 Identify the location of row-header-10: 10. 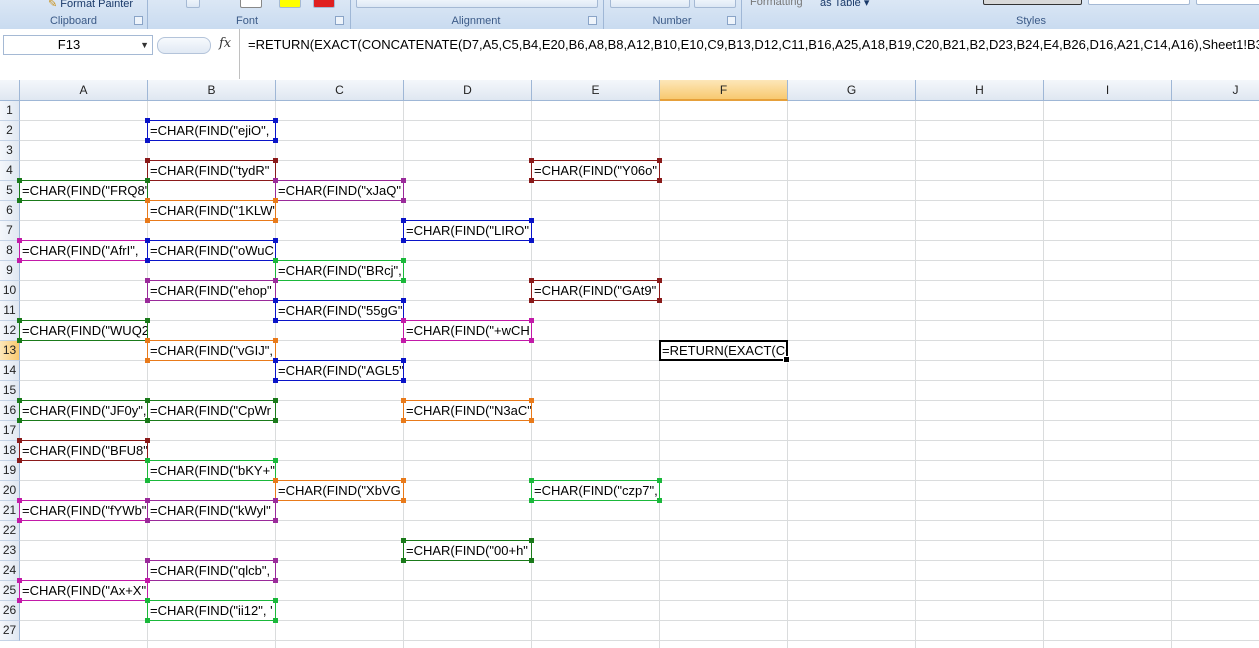
(10, 291).